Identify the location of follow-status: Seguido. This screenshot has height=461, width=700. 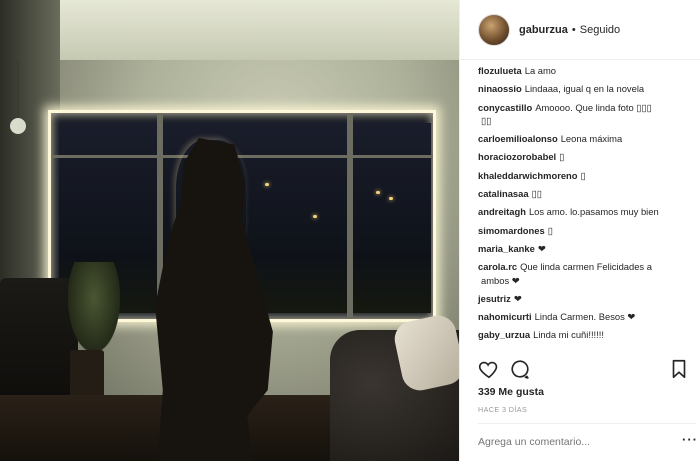
(600, 30).